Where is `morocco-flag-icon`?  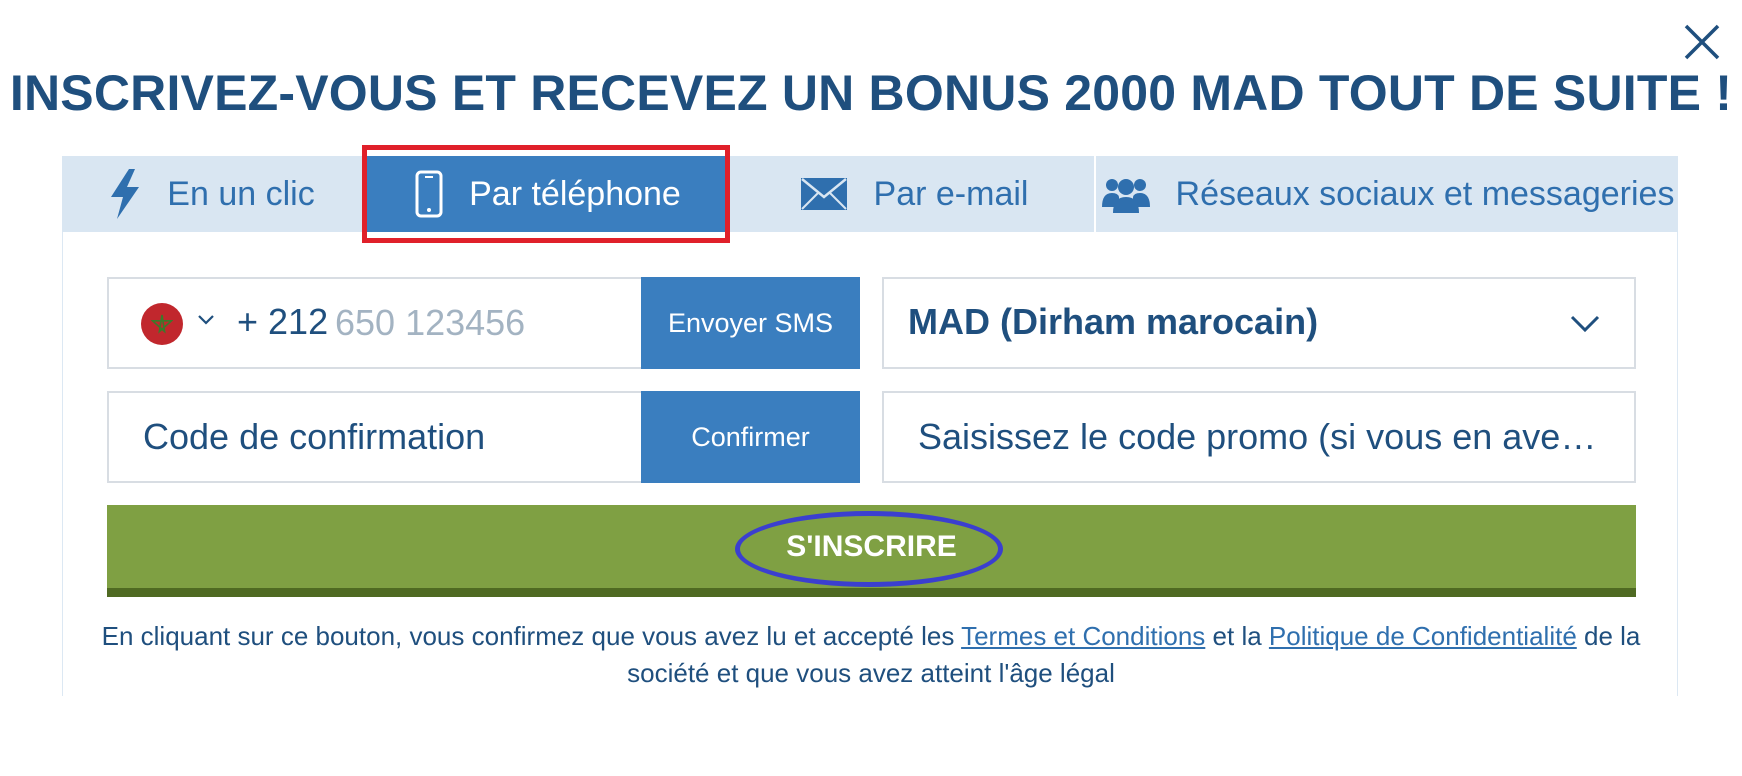
morocco-flag-icon is located at coordinates (162, 324).